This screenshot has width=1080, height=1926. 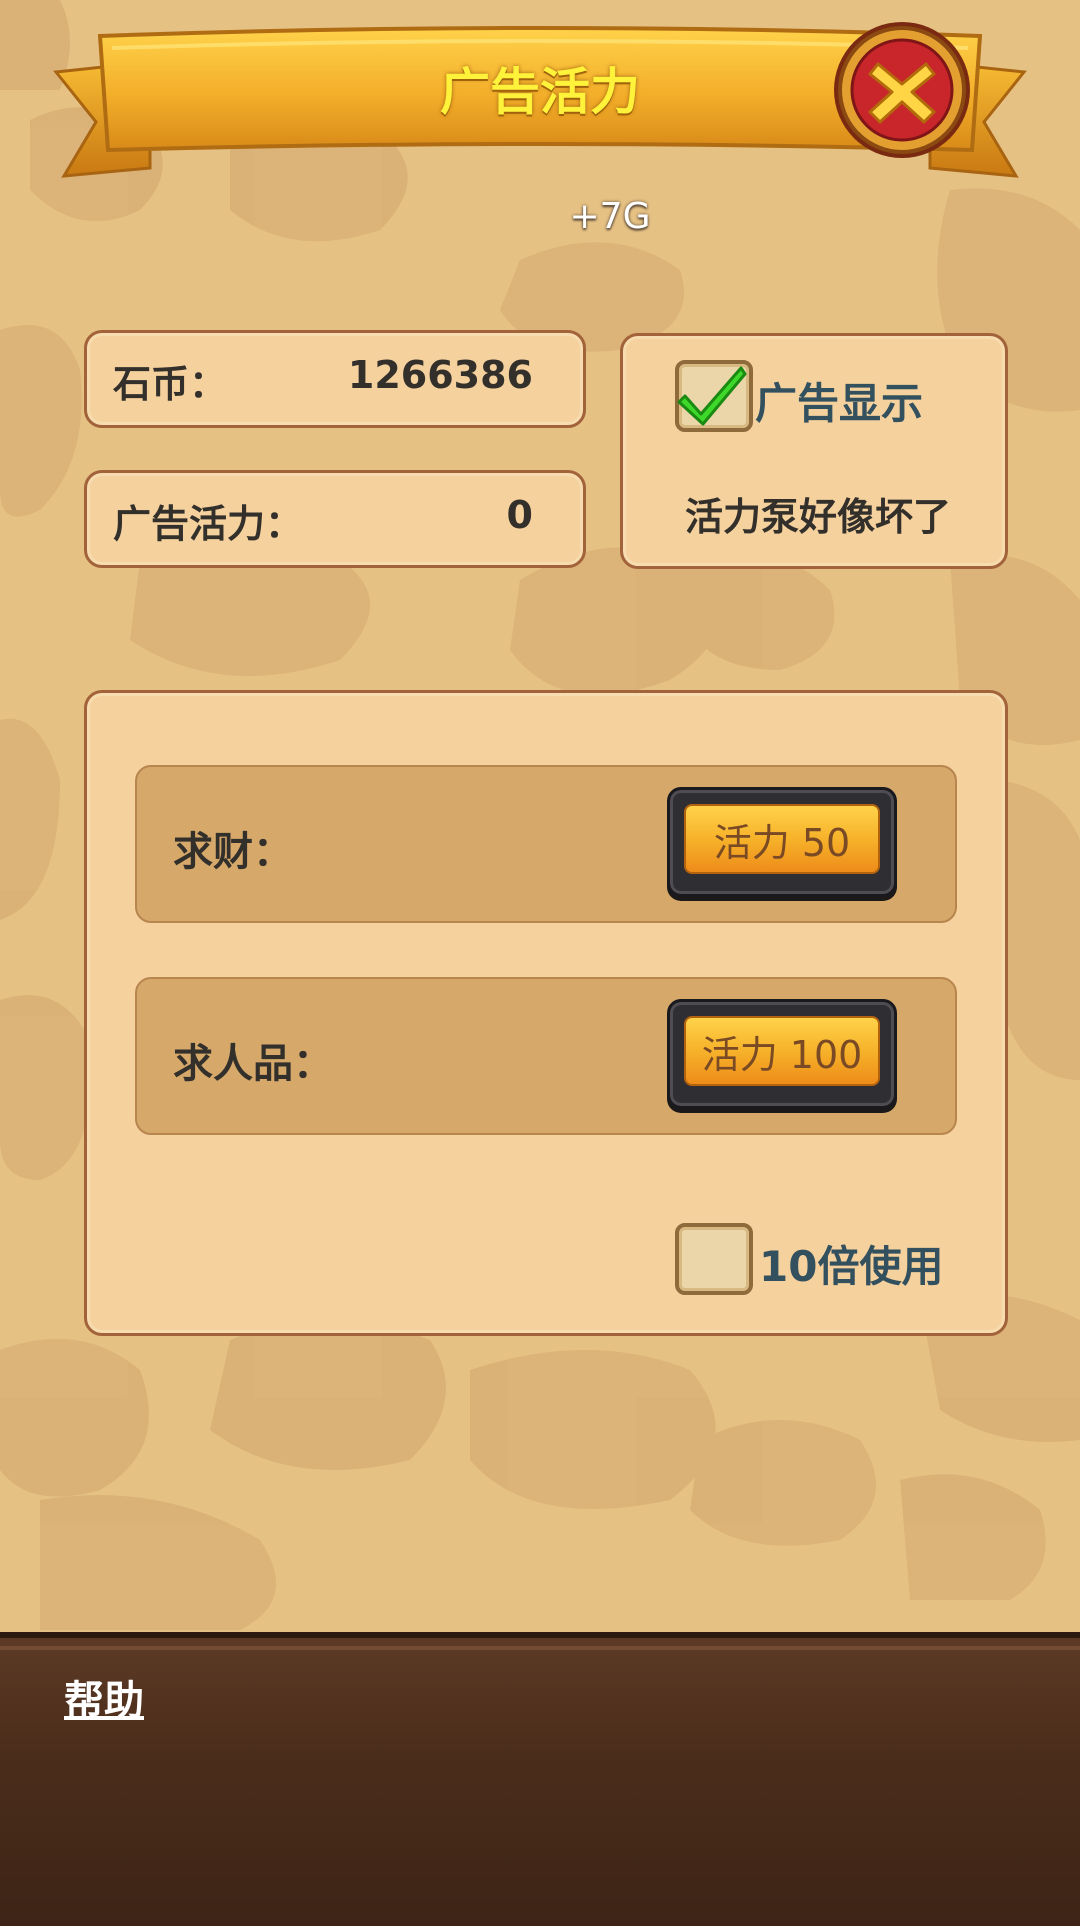 I want to click on coins-label: 石币：, so click(x=170, y=384).